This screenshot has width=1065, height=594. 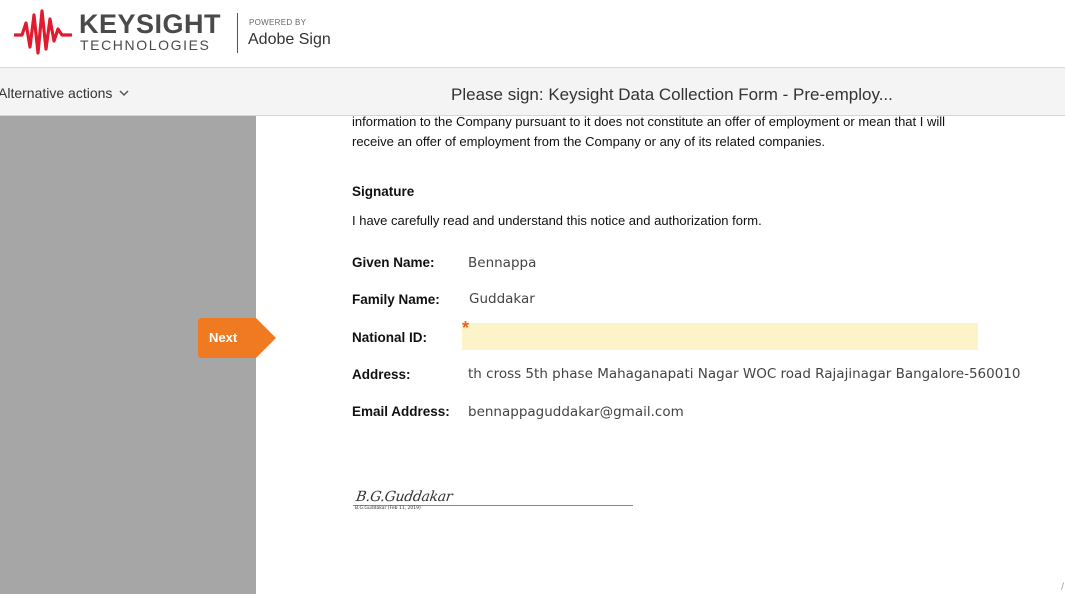 What do you see at coordinates (237, 33) in the screenshot?
I see `header-divider` at bounding box center [237, 33].